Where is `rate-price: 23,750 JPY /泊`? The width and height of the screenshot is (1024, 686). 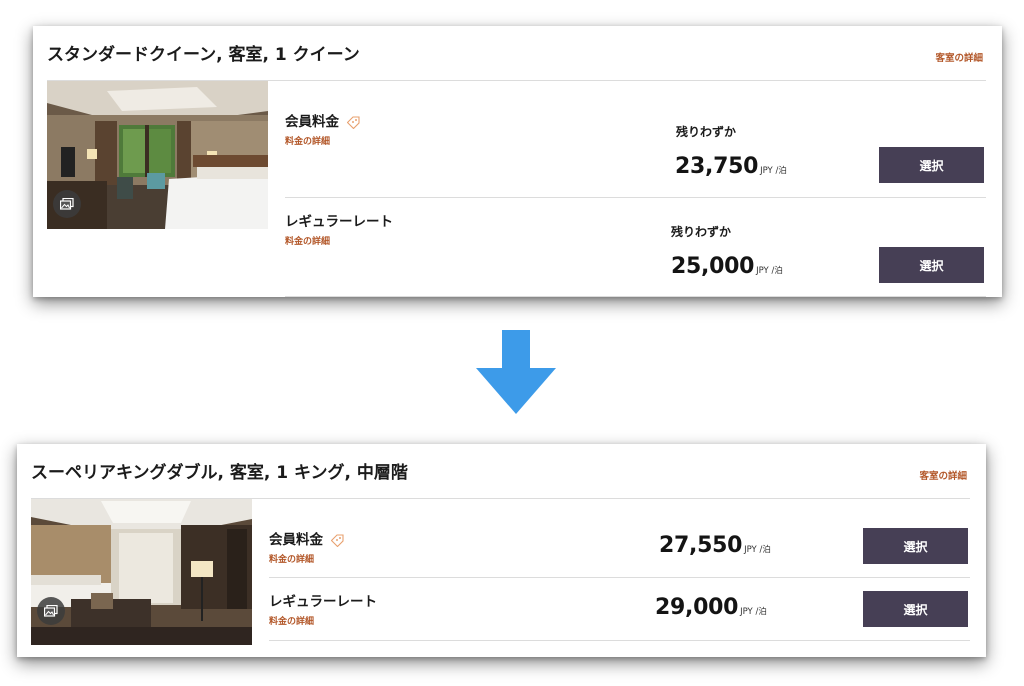
rate-price: 23,750 JPY /泊 is located at coordinates (731, 166).